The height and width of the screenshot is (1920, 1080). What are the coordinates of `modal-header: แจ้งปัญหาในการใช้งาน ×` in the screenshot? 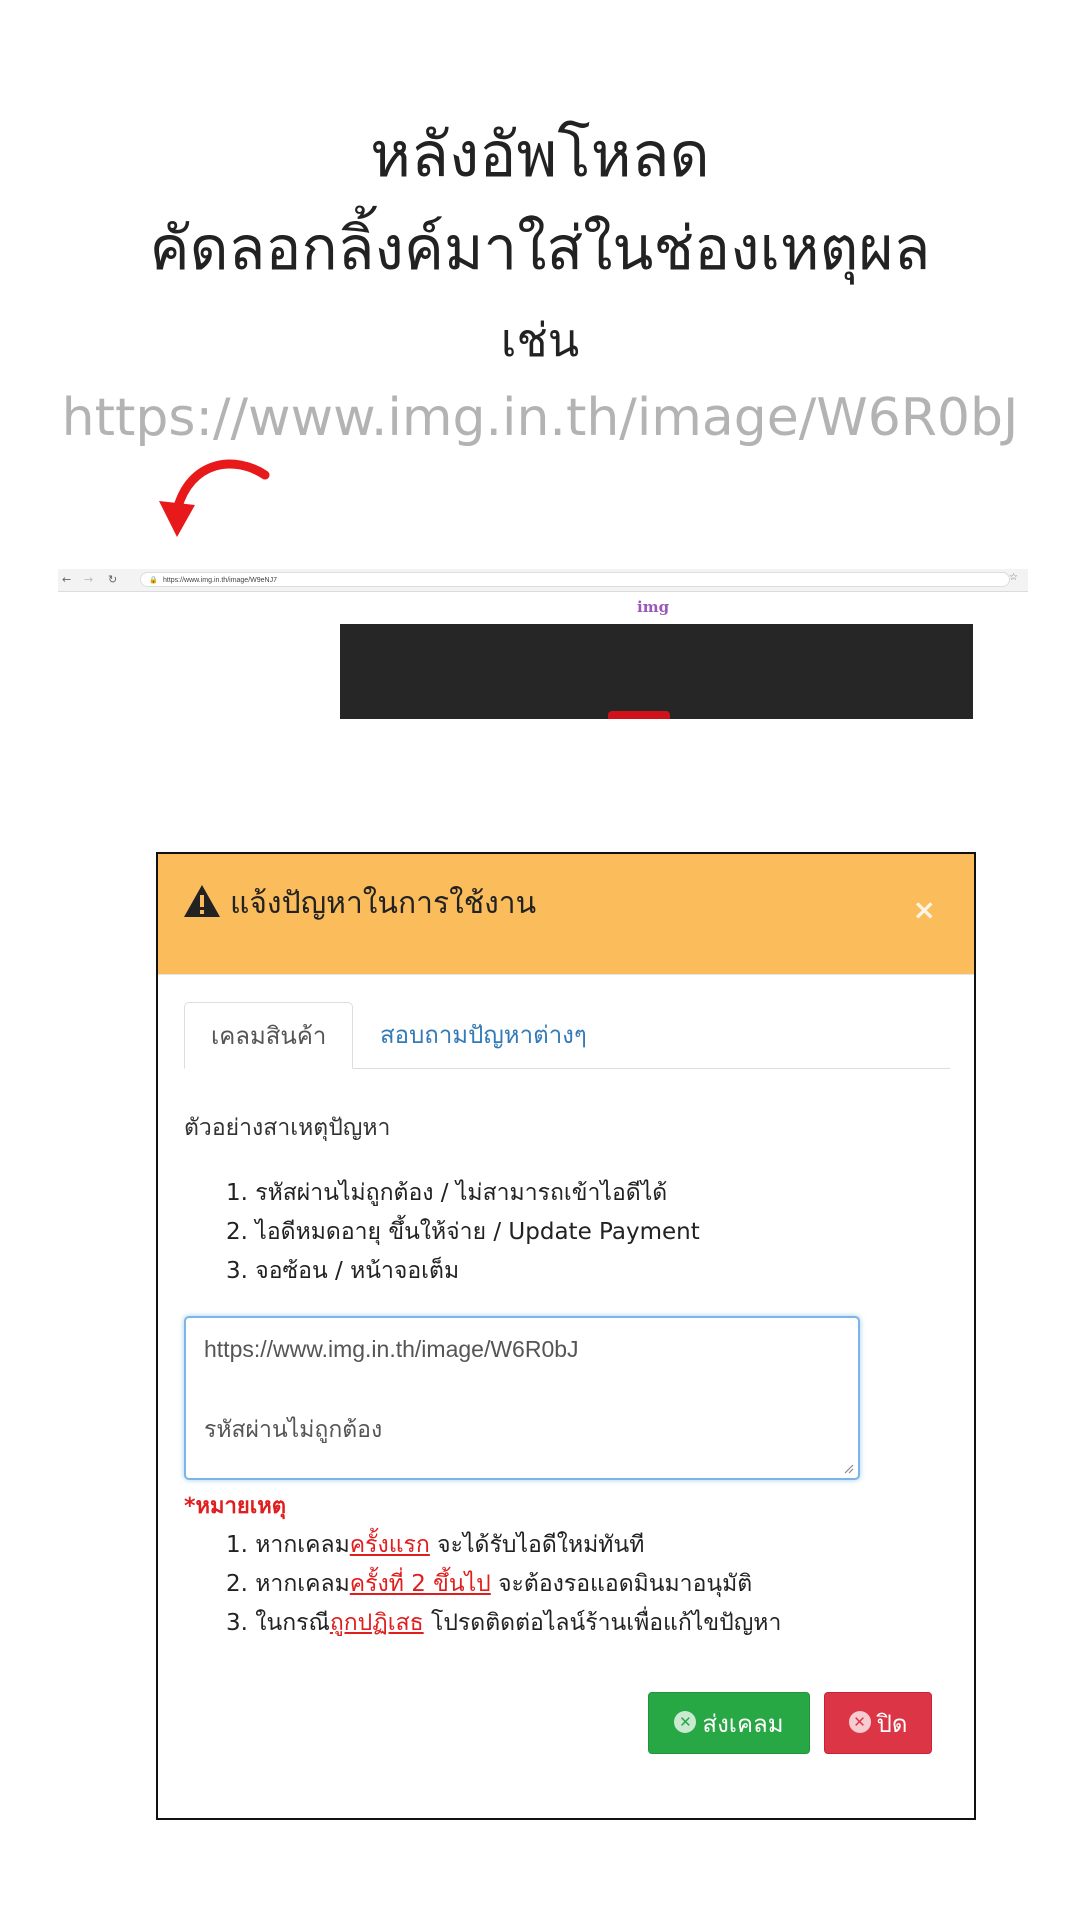 It's located at (566, 914).